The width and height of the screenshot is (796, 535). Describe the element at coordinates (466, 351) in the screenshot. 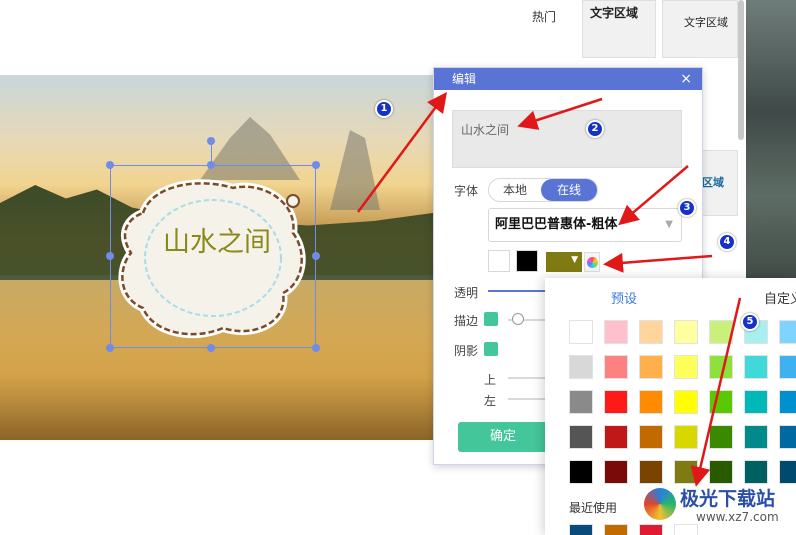

I see `shadow-label: 阴影` at that location.